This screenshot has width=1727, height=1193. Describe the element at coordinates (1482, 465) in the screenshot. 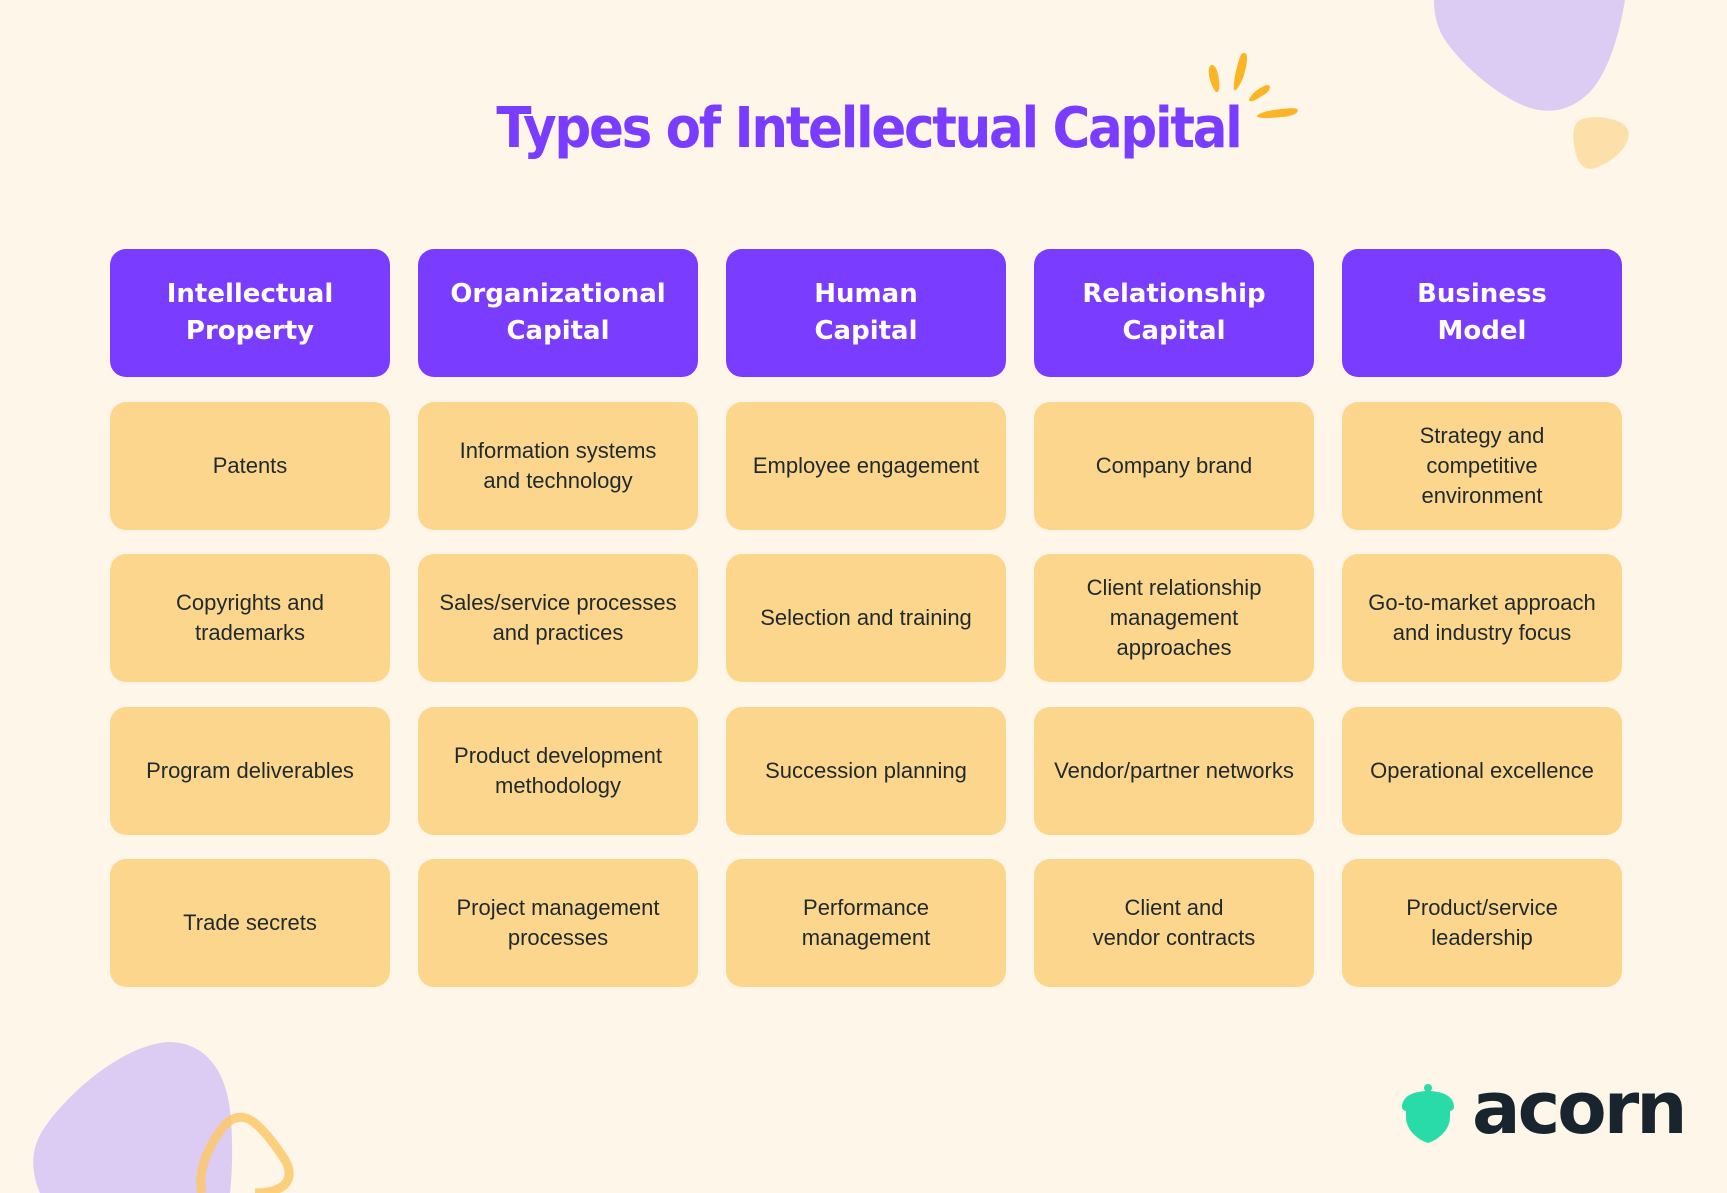

I see `grid-cell: Strategy and competitive environment` at that location.